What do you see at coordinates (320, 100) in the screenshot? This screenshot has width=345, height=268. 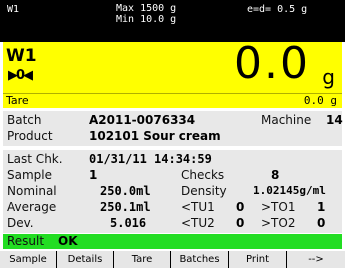 I see `tare-value: 0.0 g` at bounding box center [320, 100].